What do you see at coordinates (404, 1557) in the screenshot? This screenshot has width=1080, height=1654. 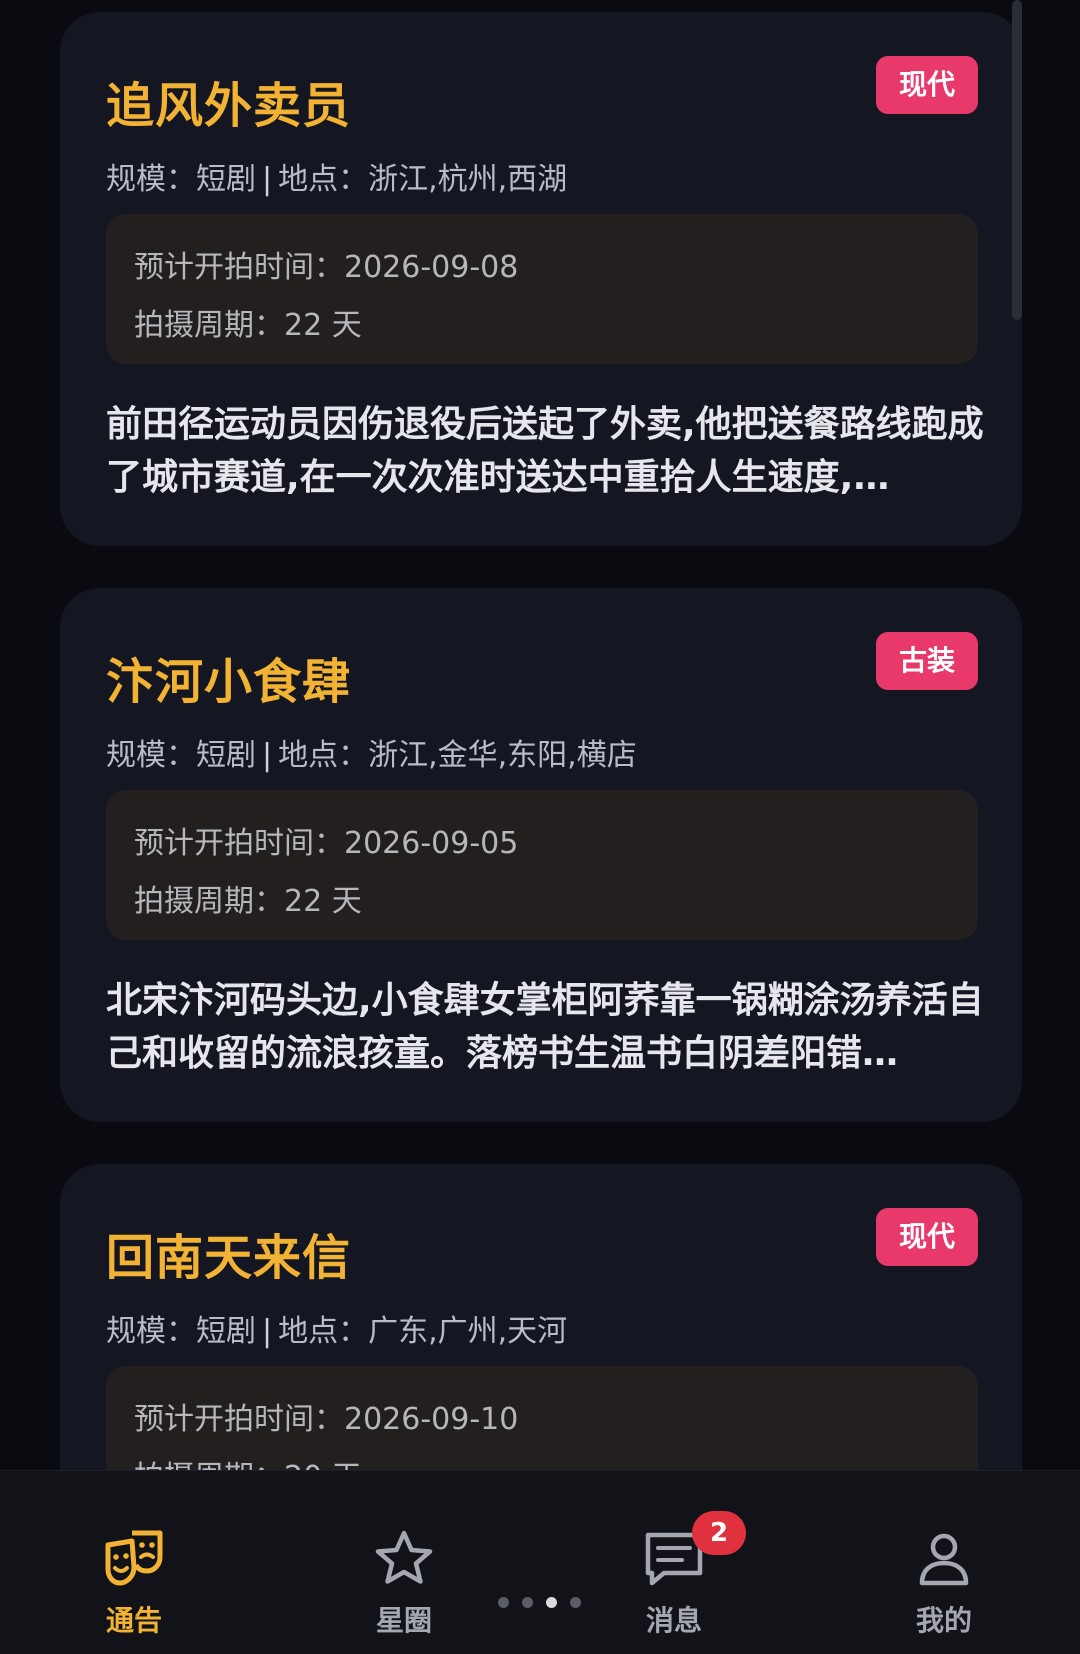 I see `star-icon` at bounding box center [404, 1557].